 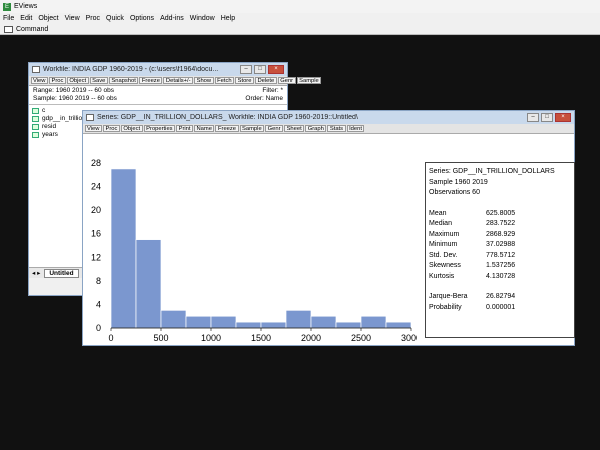 What do you see at coordinates (160, 338) in the screenshot?
I see `x-tick-label: 500` at bounding box center [160, 338].